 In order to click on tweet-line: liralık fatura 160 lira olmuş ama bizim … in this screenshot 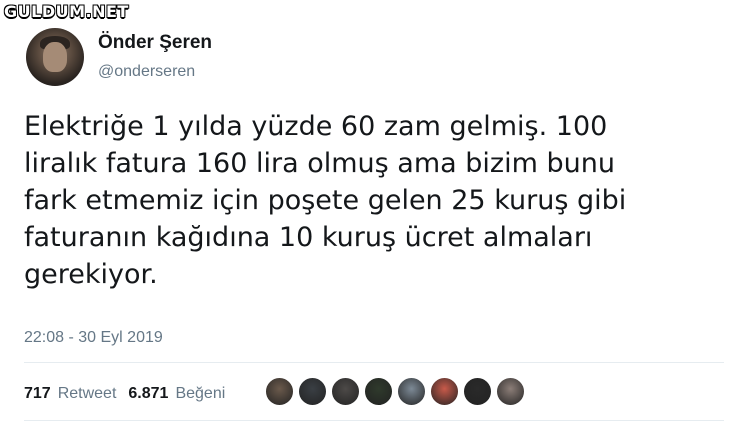, I will do `click(319, 163)`.